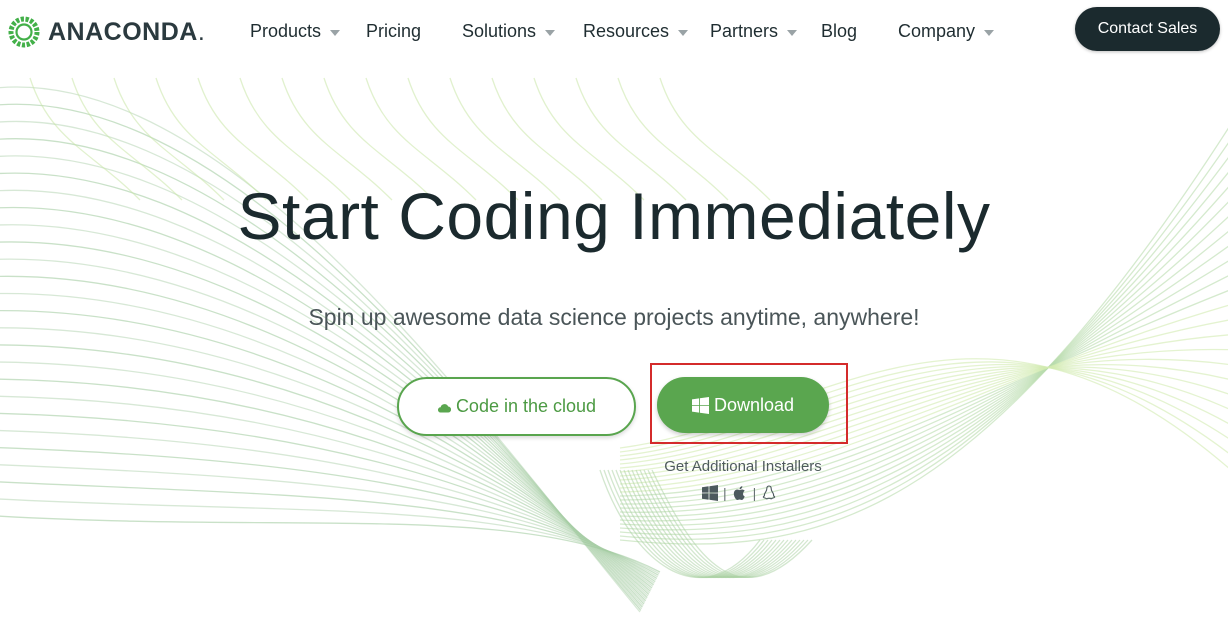 The image size is (1228, 618). I want to click on code-in-cloud-button: Code in the cloud, so click(516, 406).